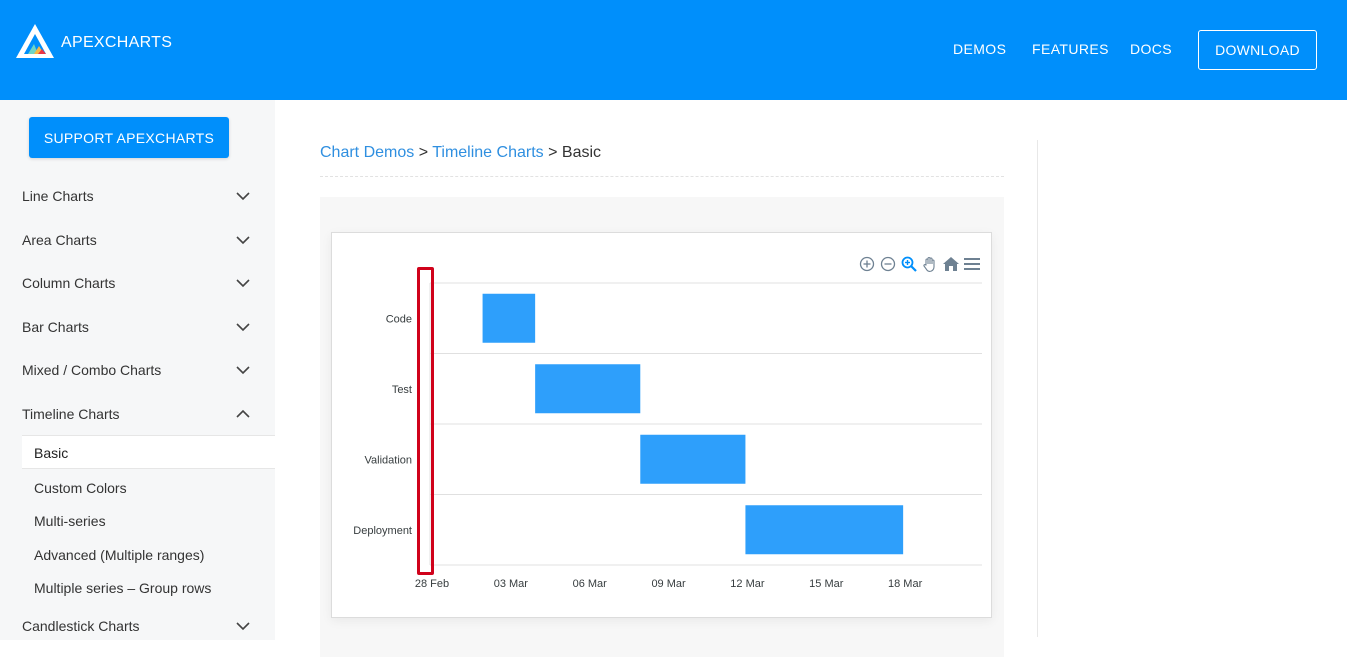 This screenshot has width=1347, height=666. I want to click on y-tick-label: Deployment, so click(382, 531).